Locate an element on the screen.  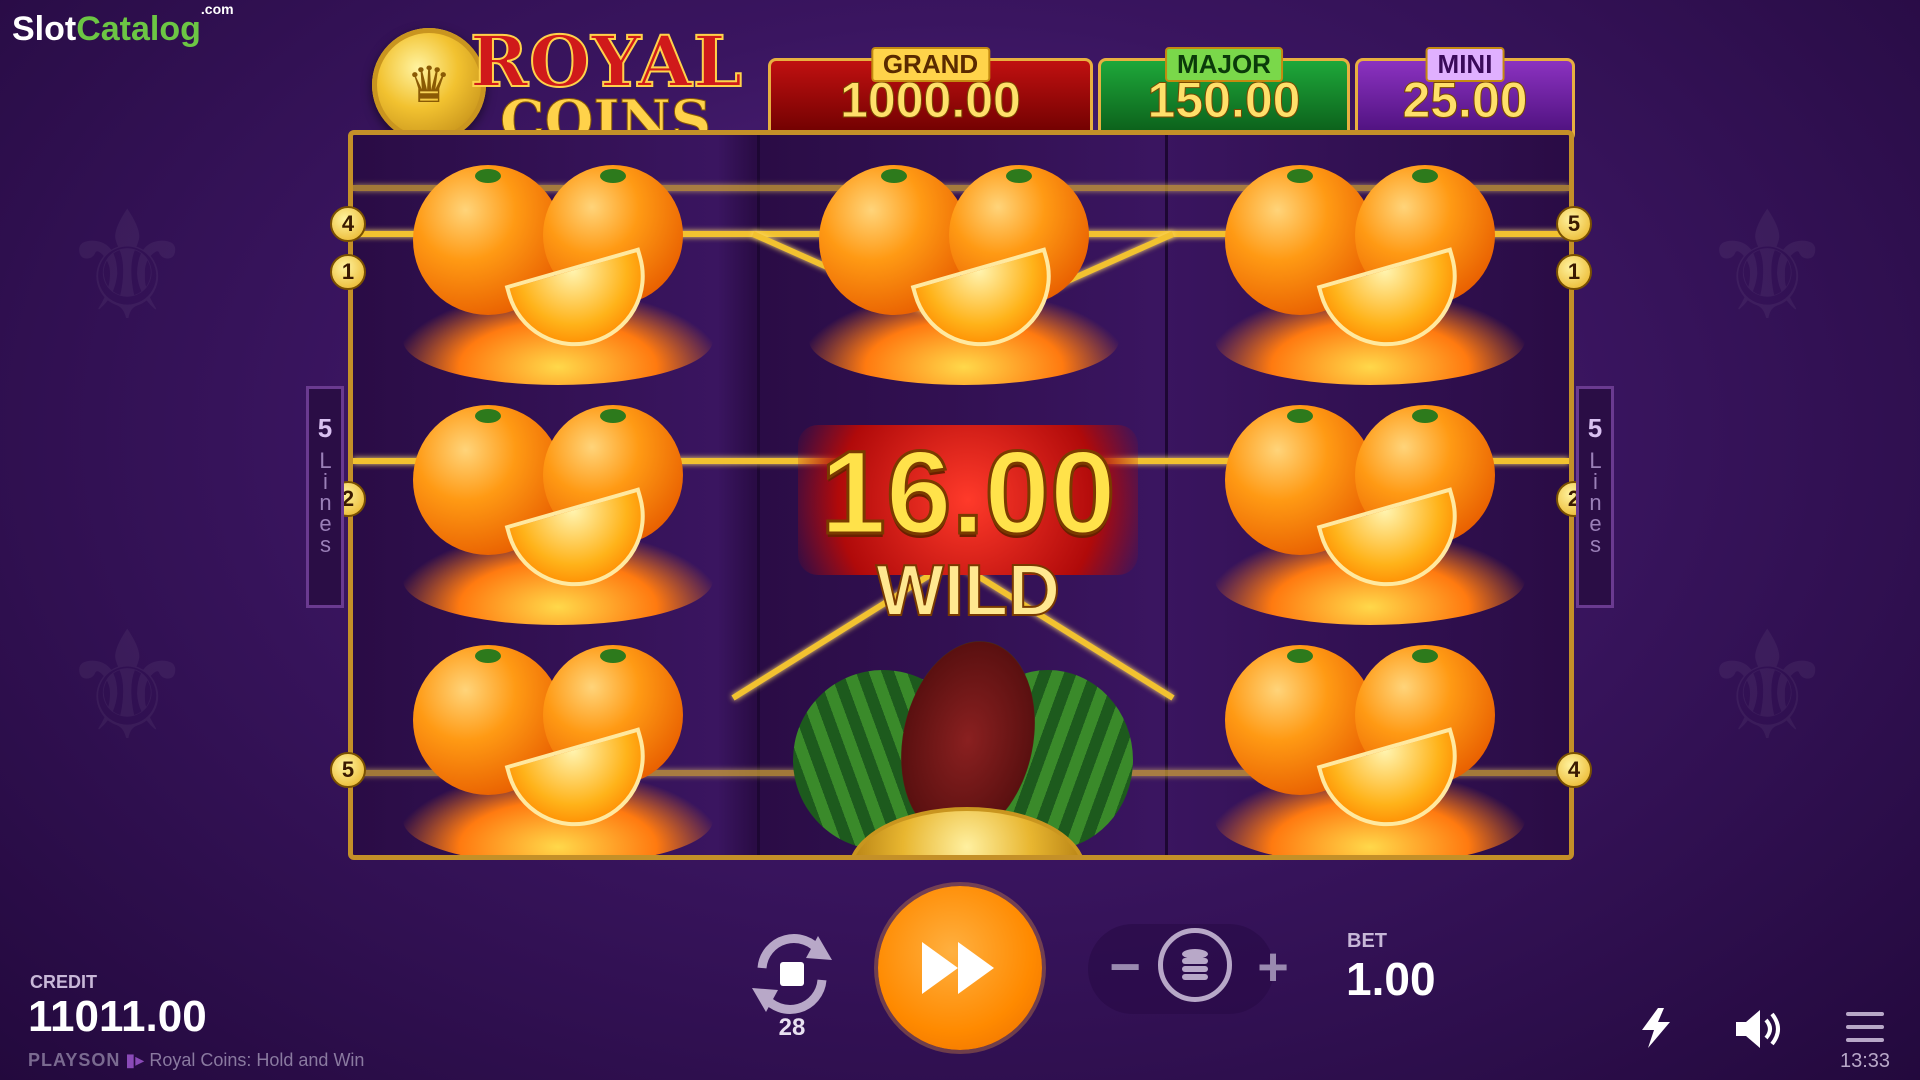
line-marker-right: 5 is located at coordinates (1574, 224).